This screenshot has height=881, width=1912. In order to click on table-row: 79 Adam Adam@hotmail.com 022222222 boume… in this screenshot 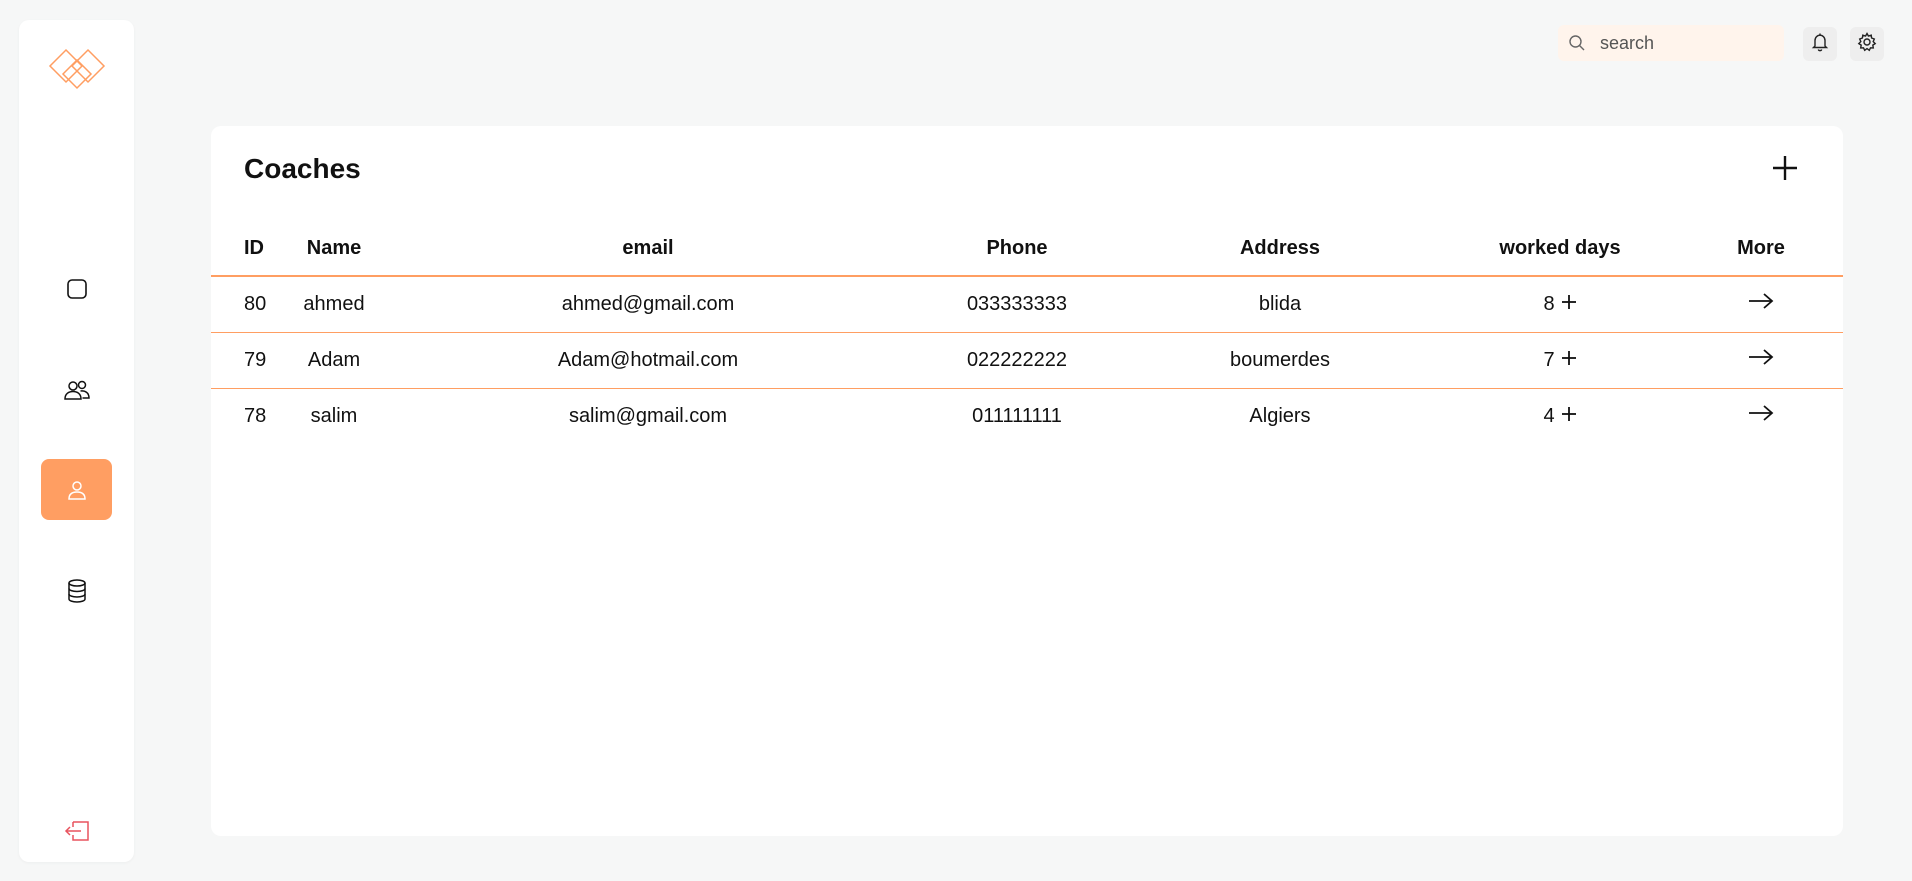, I will do `click(1027, 360)`.